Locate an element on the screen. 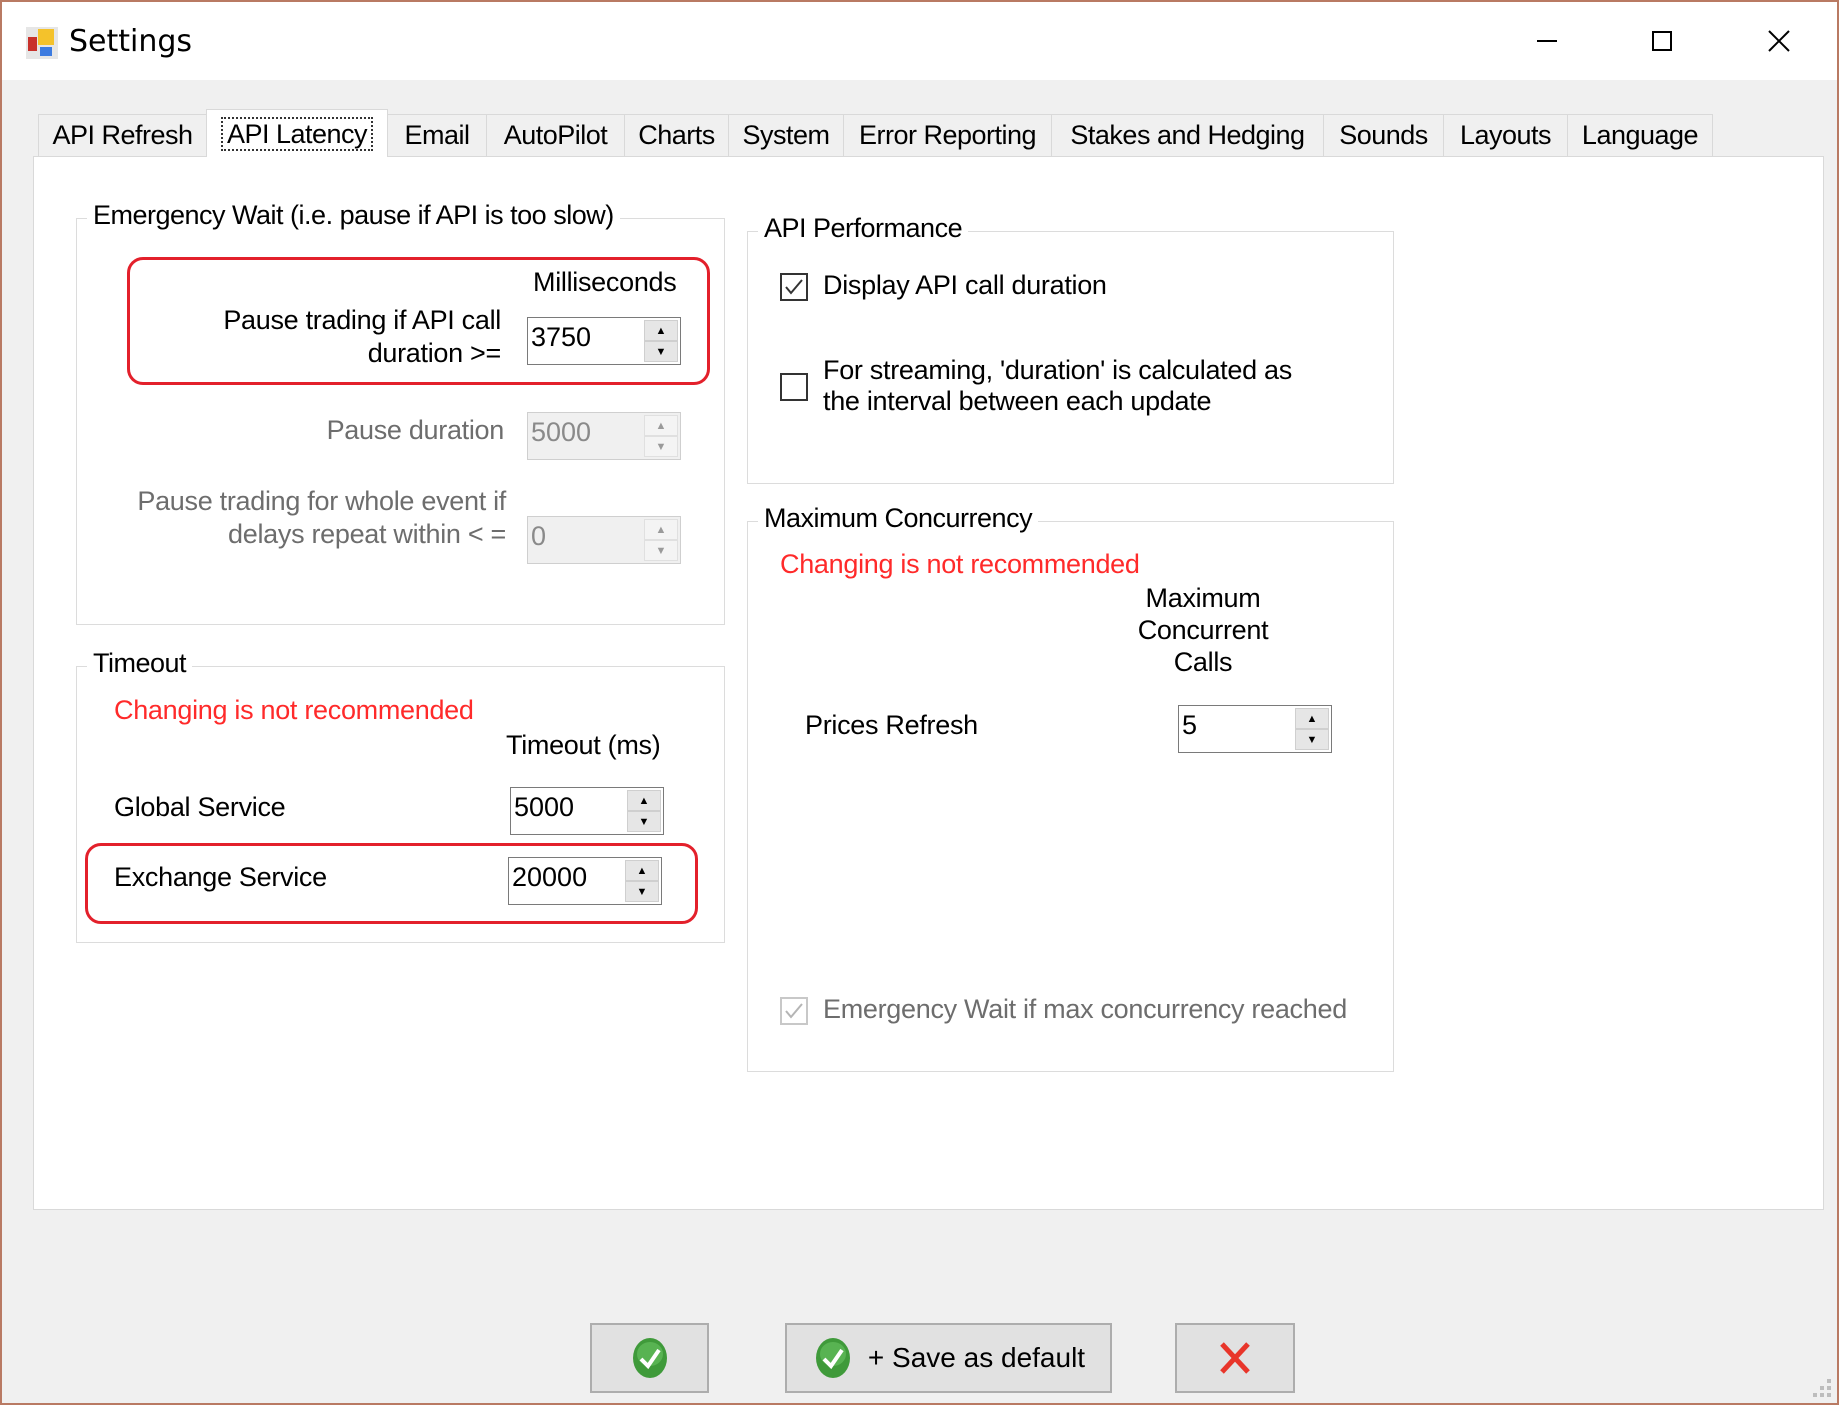  global-service-input is located at coordinates (554, 807).